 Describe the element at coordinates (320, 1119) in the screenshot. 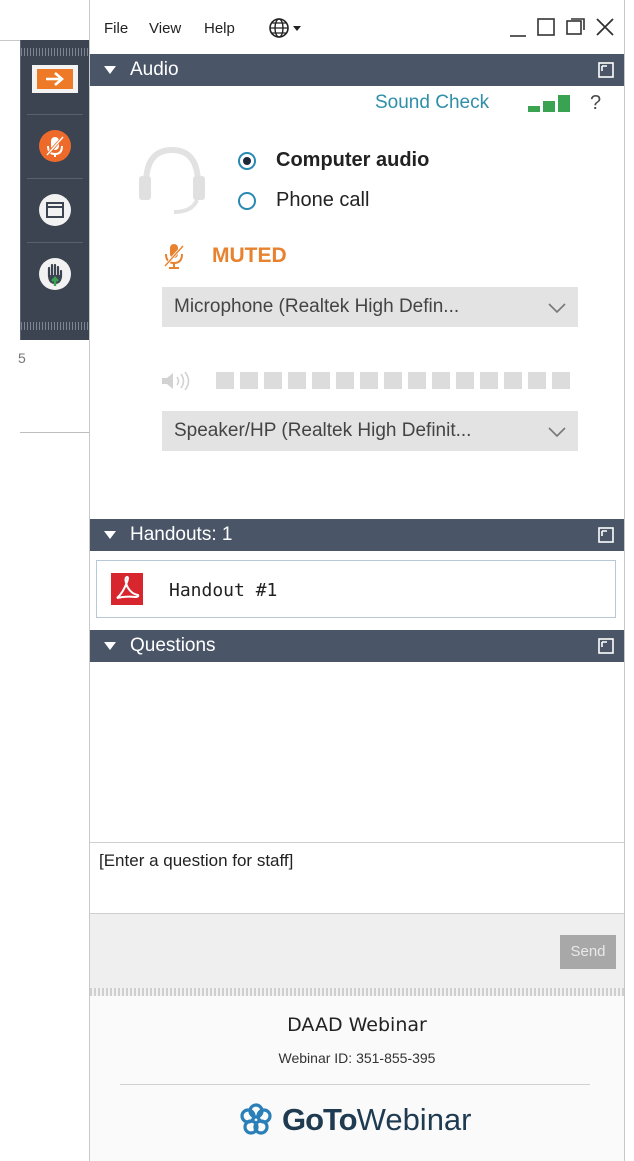

I see `brand-goto-text: GoTo` at that location.